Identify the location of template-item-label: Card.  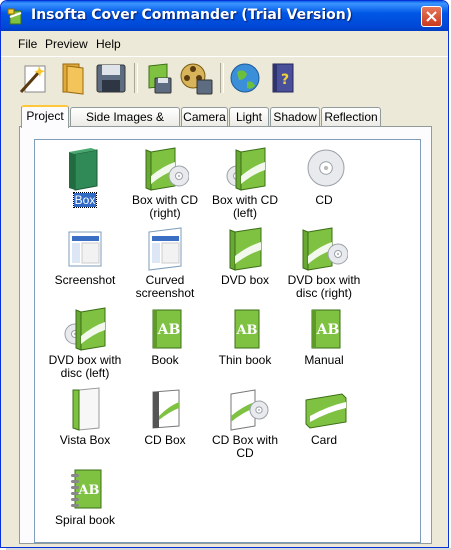
(324, 440).